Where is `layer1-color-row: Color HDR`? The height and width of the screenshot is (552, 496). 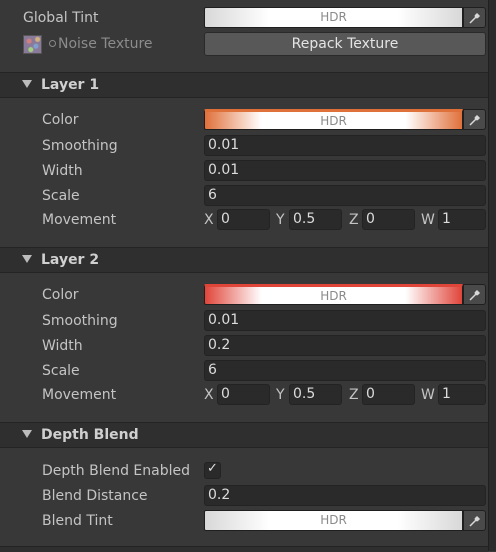
layer1-color-row: Color HDR is located at coordinates (244, 120).